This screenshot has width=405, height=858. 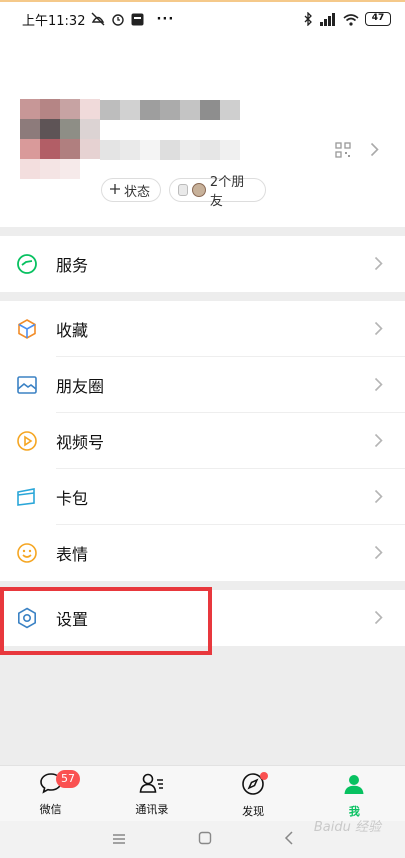 What do you see at coordinates (54, 21) in the screenshot?
I see `status-time: 上午11:32` at bounding box center [54, 21].